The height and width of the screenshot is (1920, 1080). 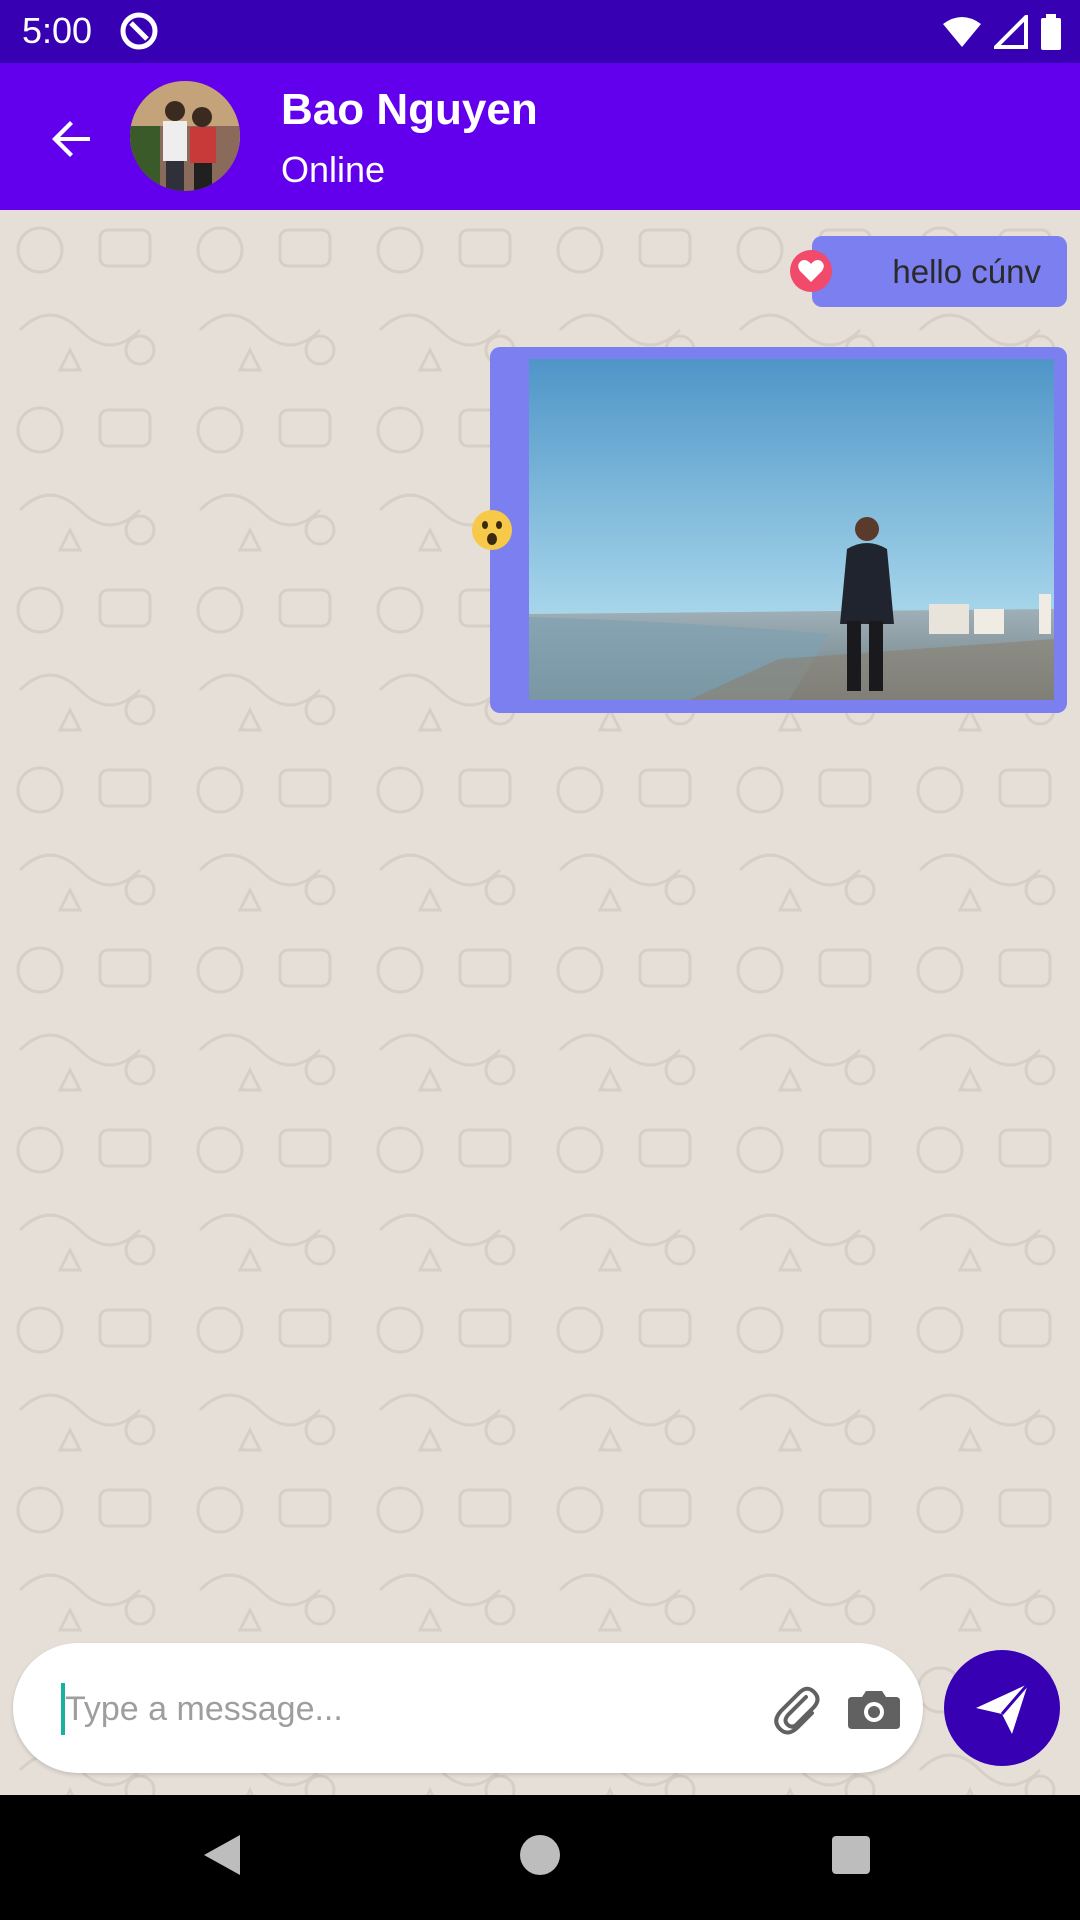 I want to click on nav-back-icon, so click(x=222, y=1855).